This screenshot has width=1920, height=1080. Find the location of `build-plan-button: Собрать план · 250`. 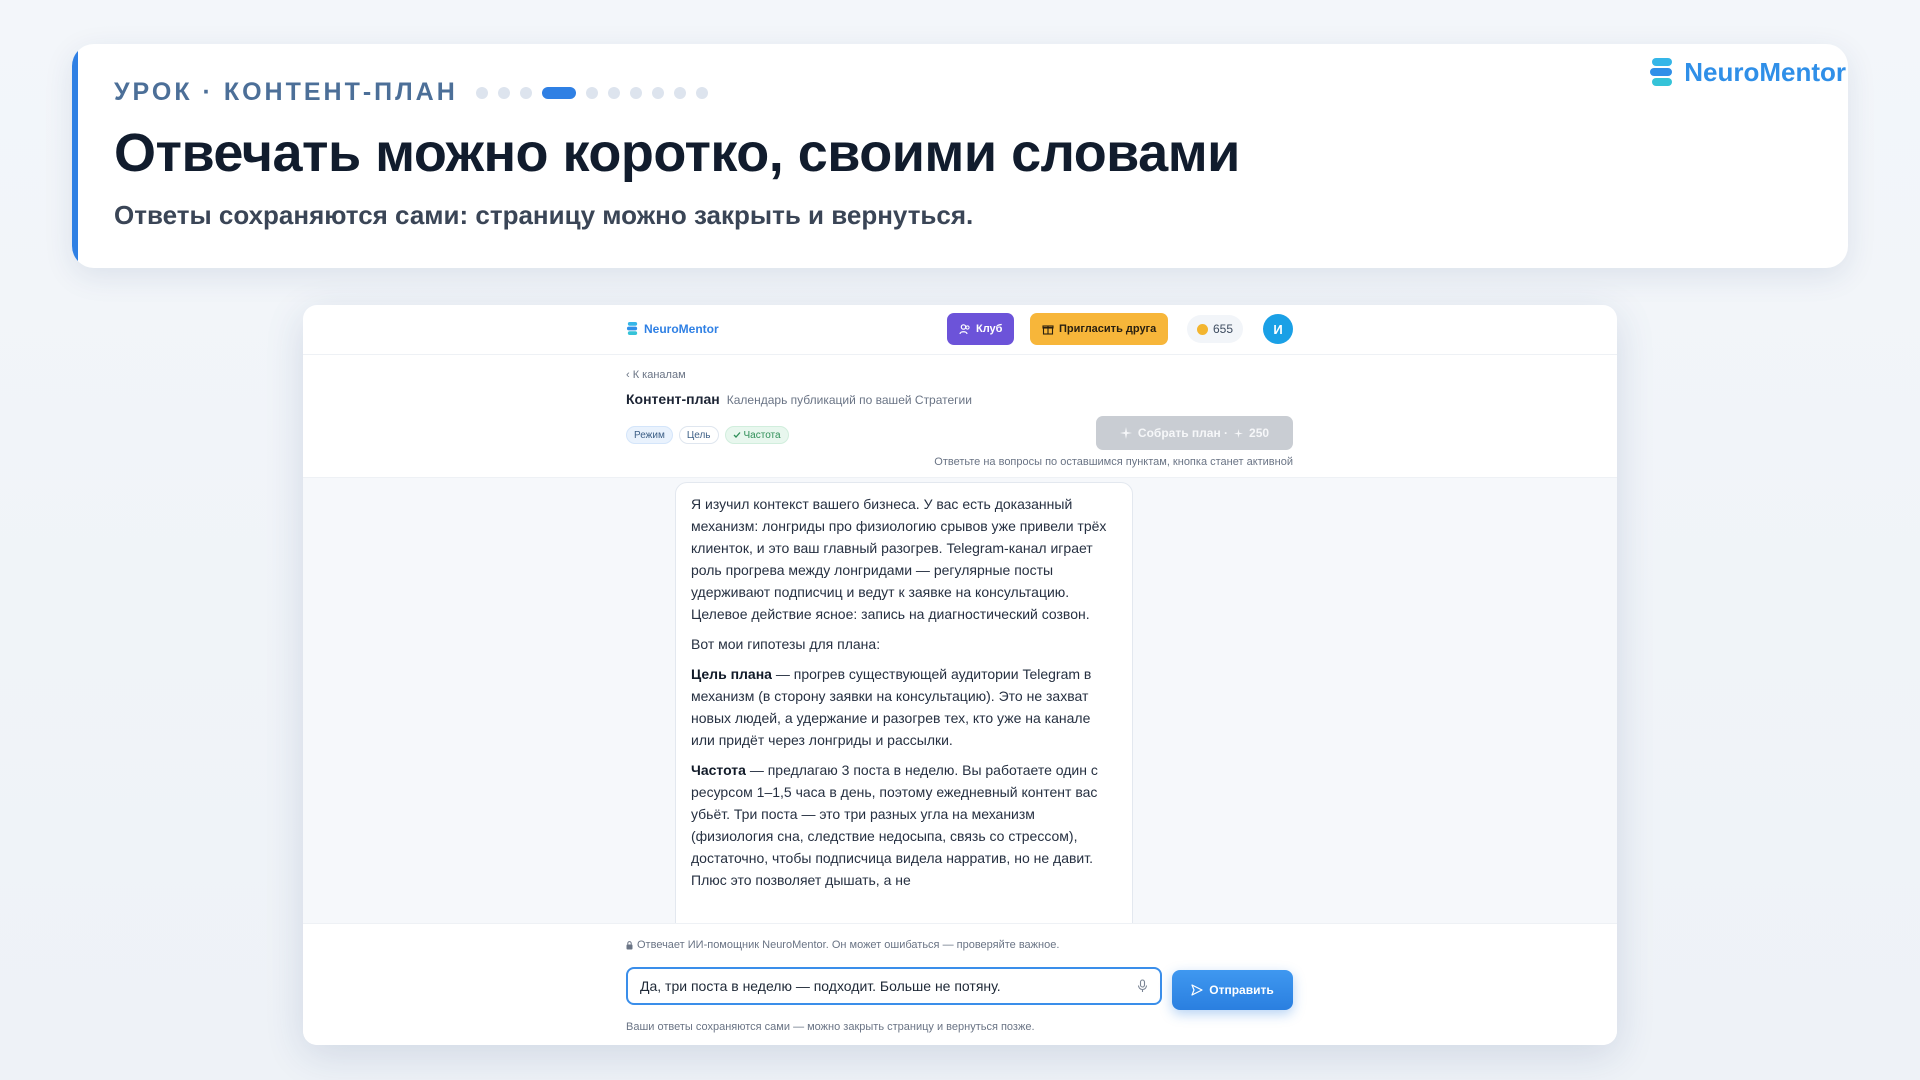

build-plan-button: Собрать план · 250 is located at coordinates (1194, 433).